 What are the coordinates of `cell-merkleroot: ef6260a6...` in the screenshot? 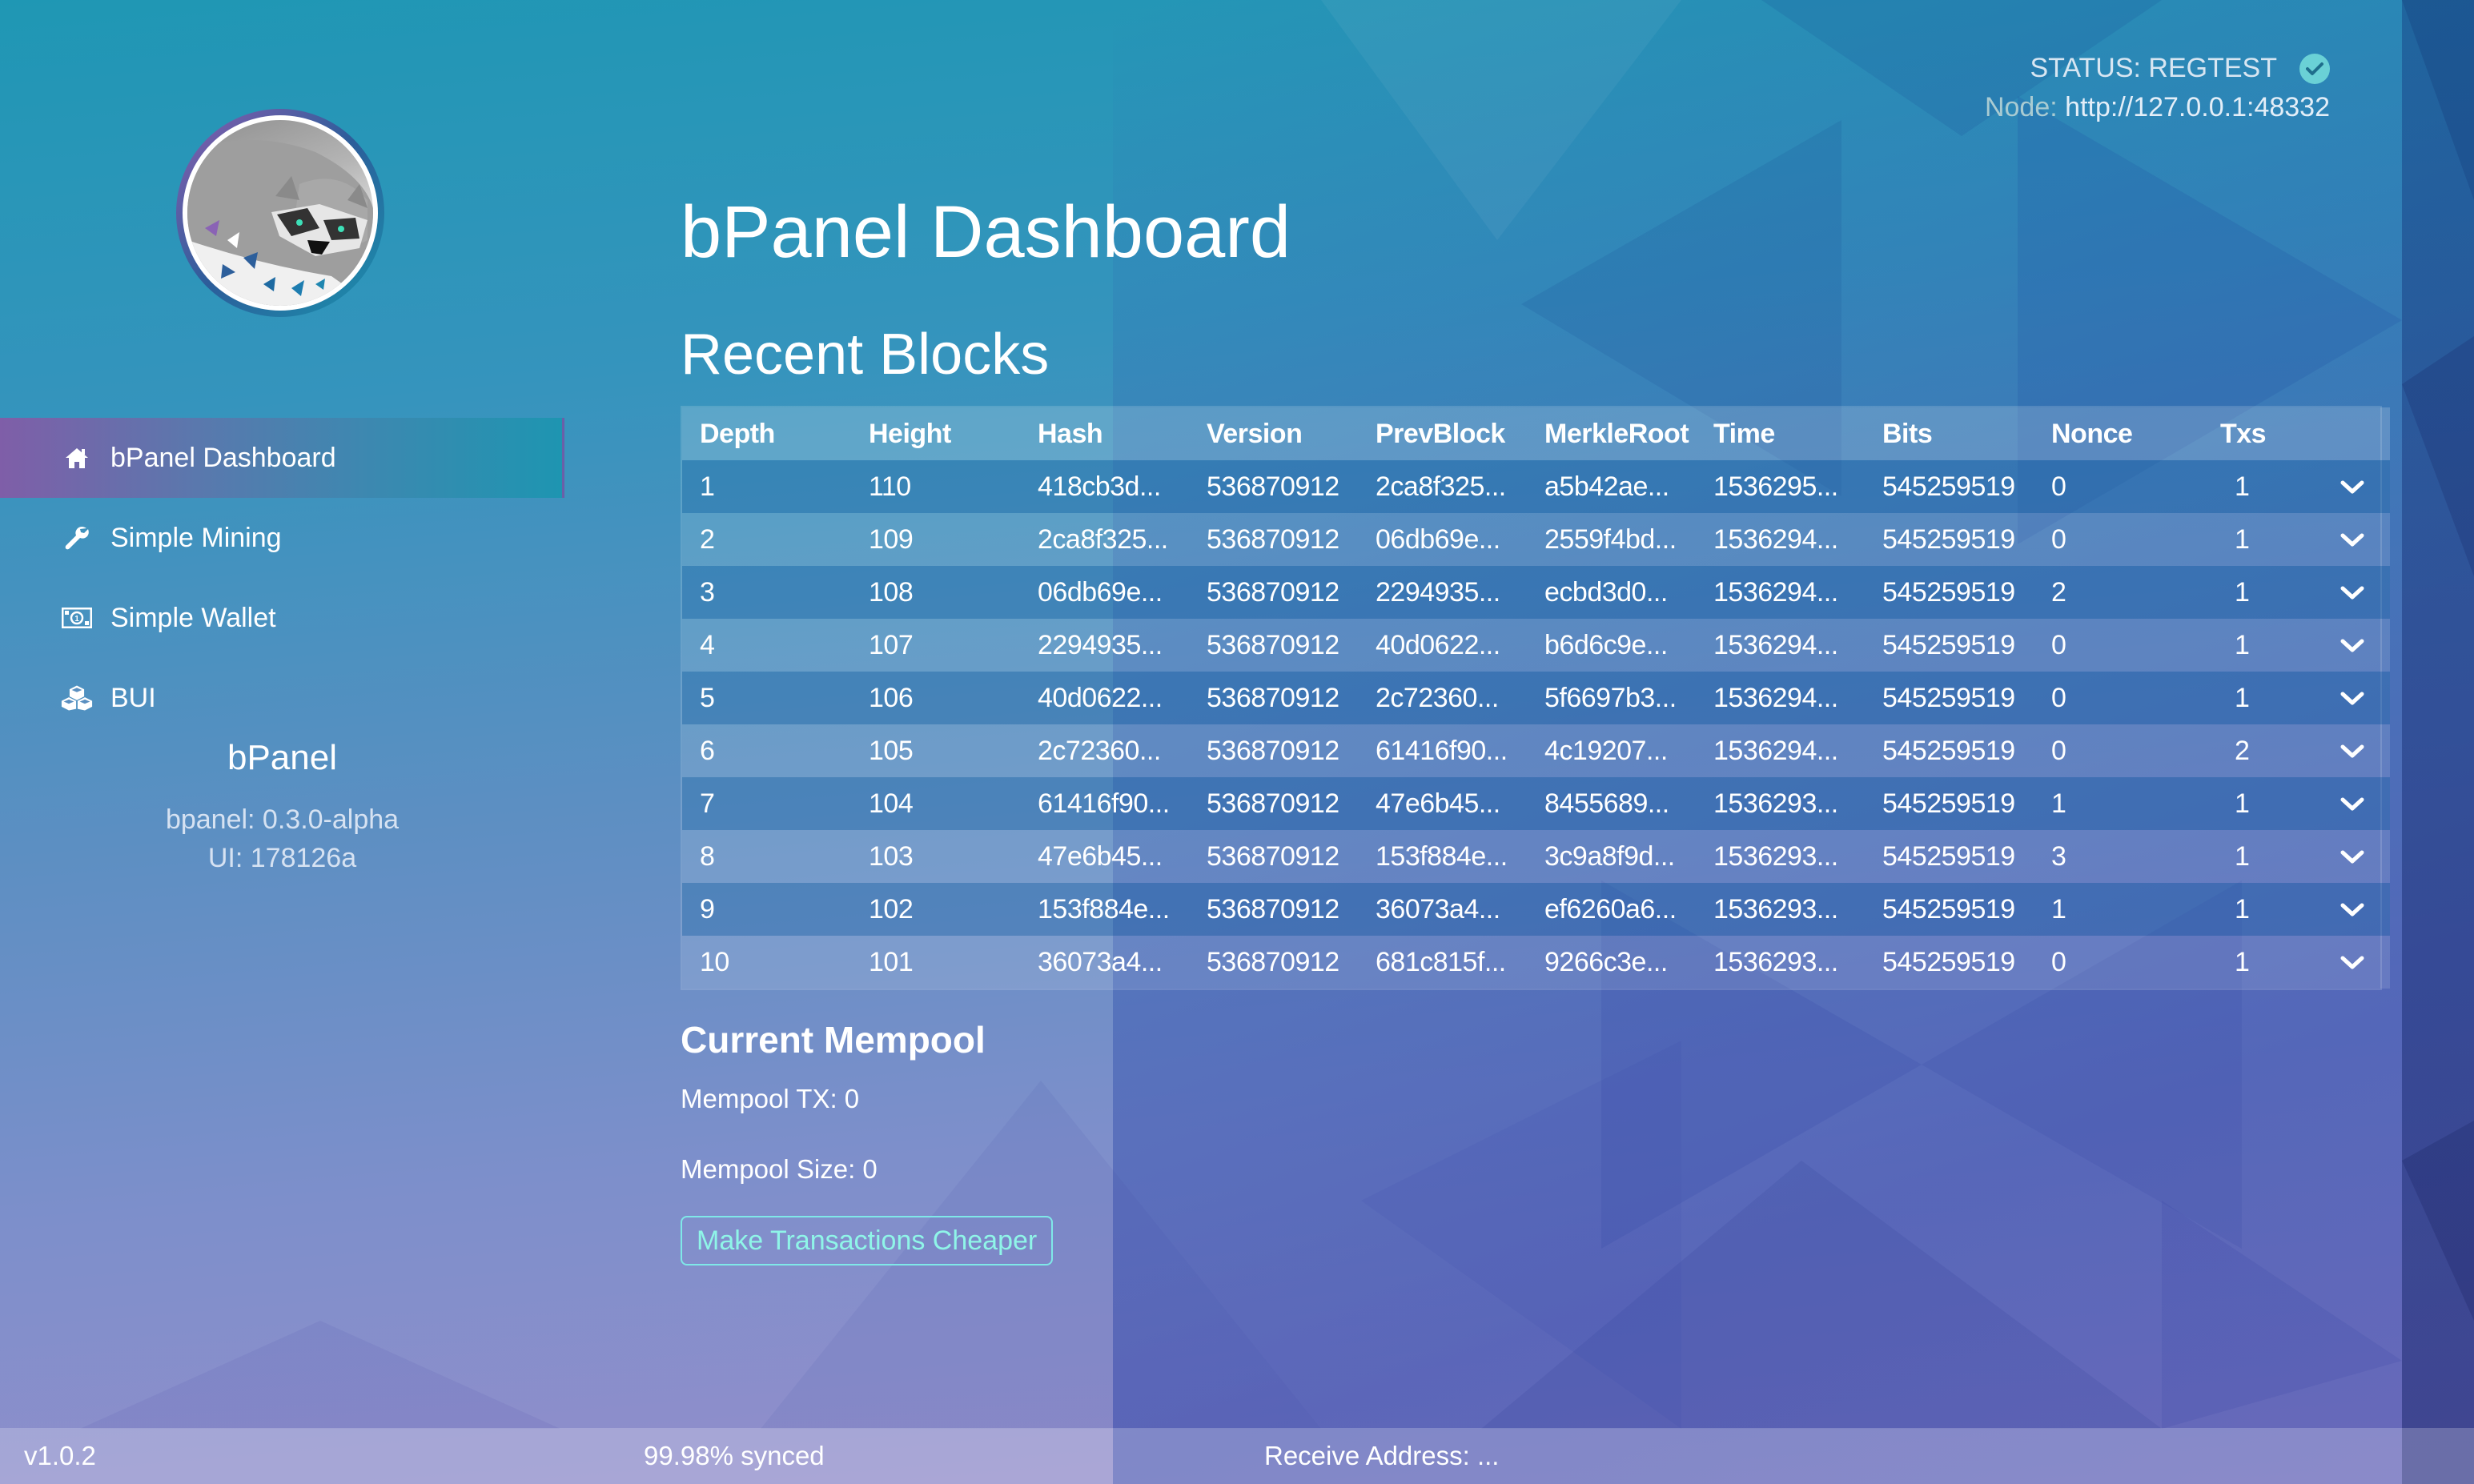 It's located at (1612, 909).